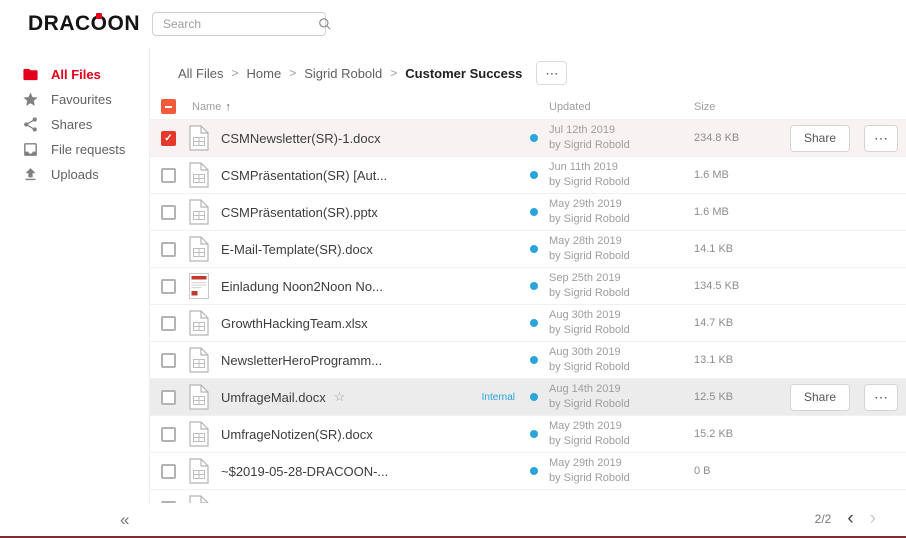  What do you see at coordinates (88, 149) in the screenshot?
I see `sidebar-item-label: File requests` at bounding box center [88, 149].